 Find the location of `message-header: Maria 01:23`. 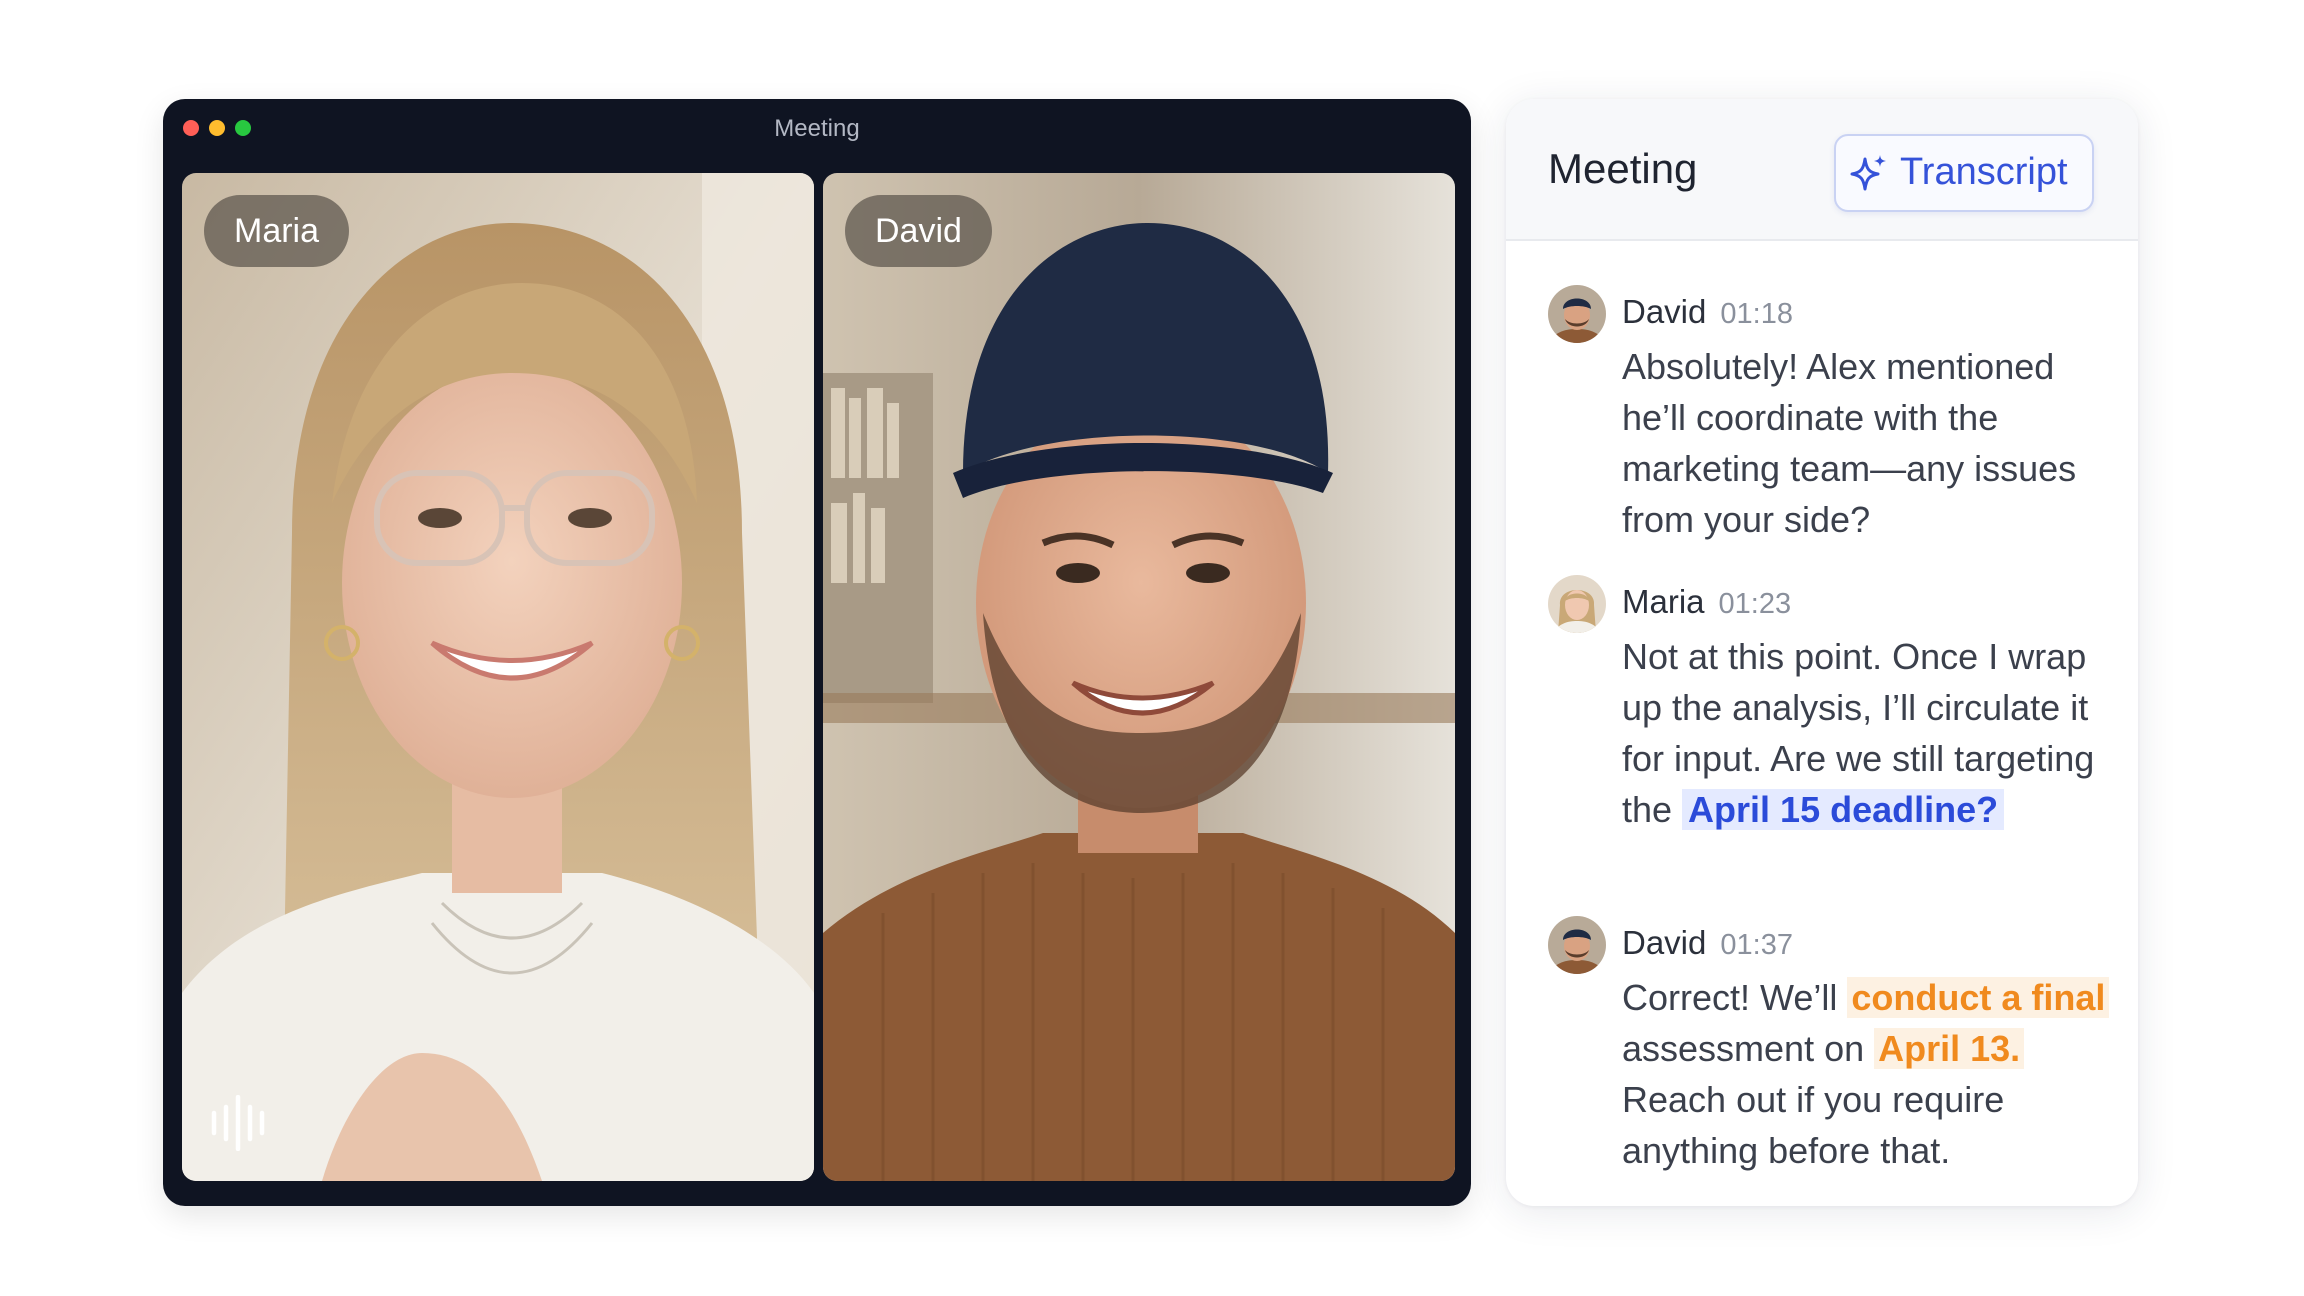

message-header: Maria 01:23 is located at coordinates (1706, 602).